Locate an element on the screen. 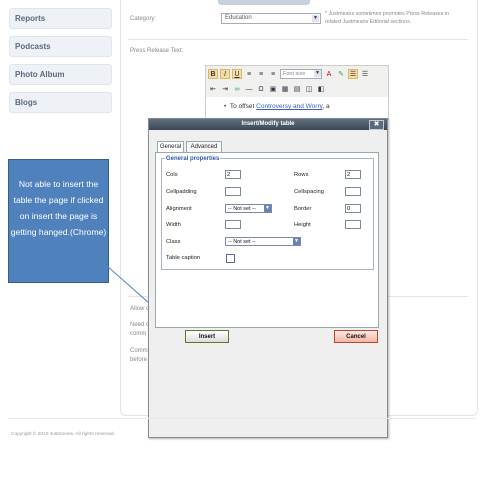 This screenshot has height=480, width=480. cols-input: 2 is located at coordinates (233, 174).